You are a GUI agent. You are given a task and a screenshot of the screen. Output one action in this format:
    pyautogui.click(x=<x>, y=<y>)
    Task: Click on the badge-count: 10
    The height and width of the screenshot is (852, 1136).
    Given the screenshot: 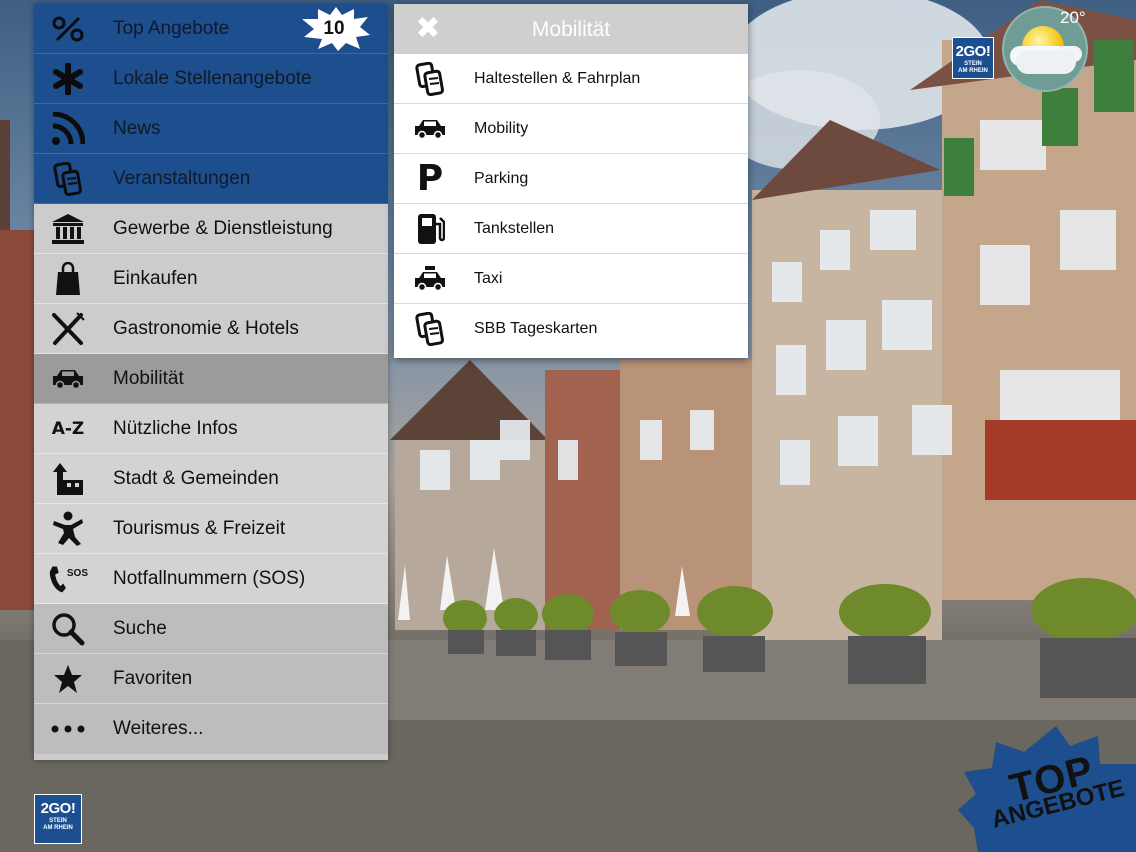 What is the action you would take?
    pyautogui.click(x=334, y=28)
    